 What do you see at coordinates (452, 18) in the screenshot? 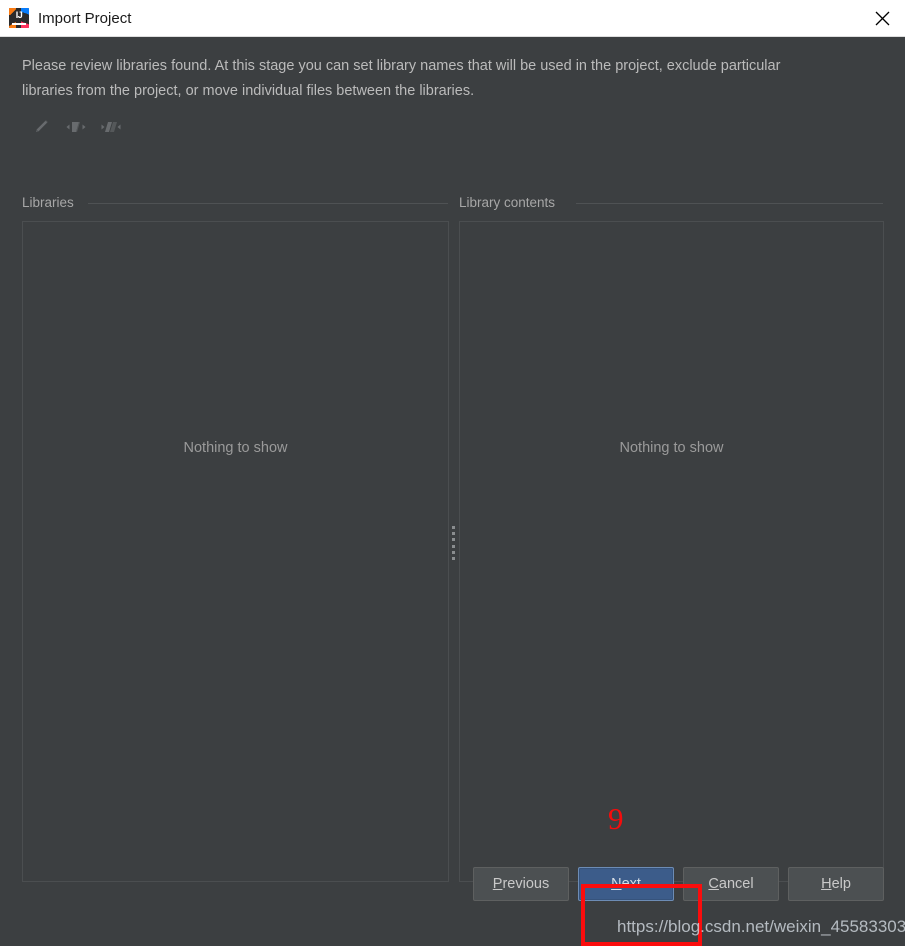
I see `window-titlebar: IJ Import Project` at bounding box center [452, 18].